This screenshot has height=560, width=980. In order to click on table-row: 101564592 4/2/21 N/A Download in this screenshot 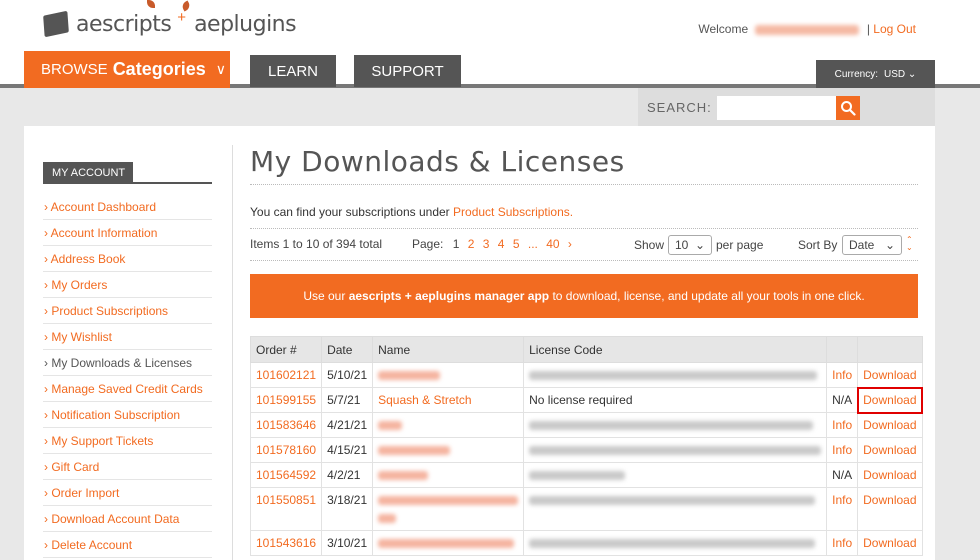, I will do `click(586, 475)`.